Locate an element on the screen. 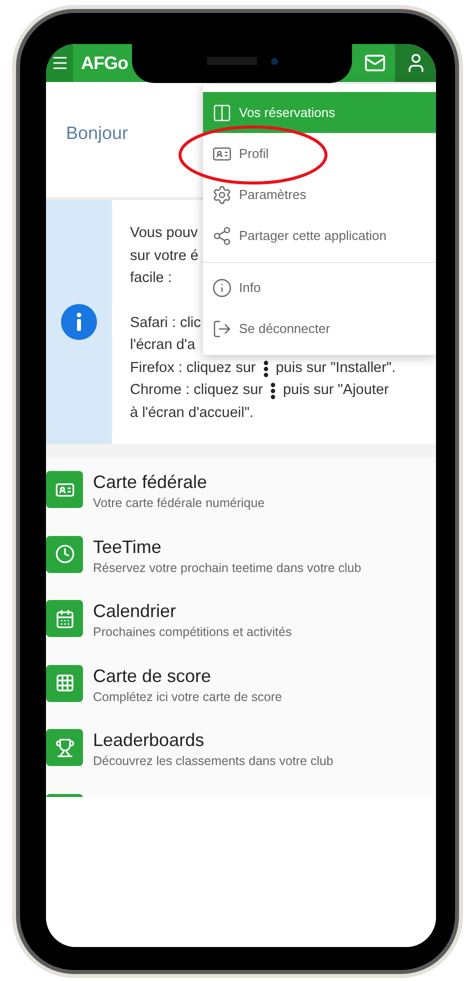  notice-text: puis sur "Ajouter is located at coordinates (335, 390).